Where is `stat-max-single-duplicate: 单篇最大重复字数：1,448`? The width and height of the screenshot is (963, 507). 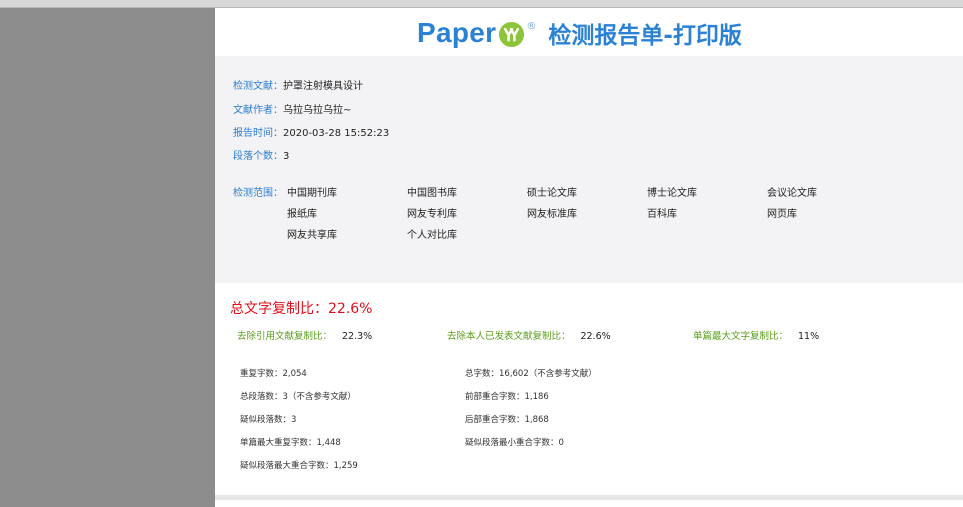
stat-max-single-duplicate: 单篇最大重复字数：1,448 is located at coordinates (290, 443).